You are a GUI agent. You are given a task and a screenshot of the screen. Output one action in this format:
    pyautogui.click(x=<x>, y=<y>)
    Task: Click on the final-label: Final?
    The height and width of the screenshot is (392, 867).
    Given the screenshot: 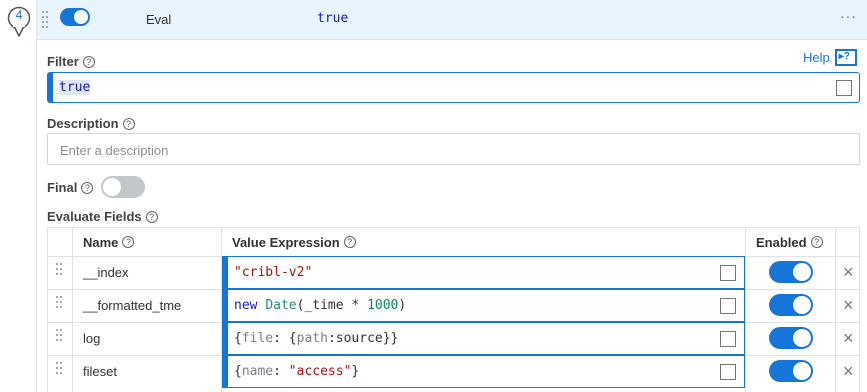 What is the action you would take?
    pyautogui.click(x=70, y=187)
    